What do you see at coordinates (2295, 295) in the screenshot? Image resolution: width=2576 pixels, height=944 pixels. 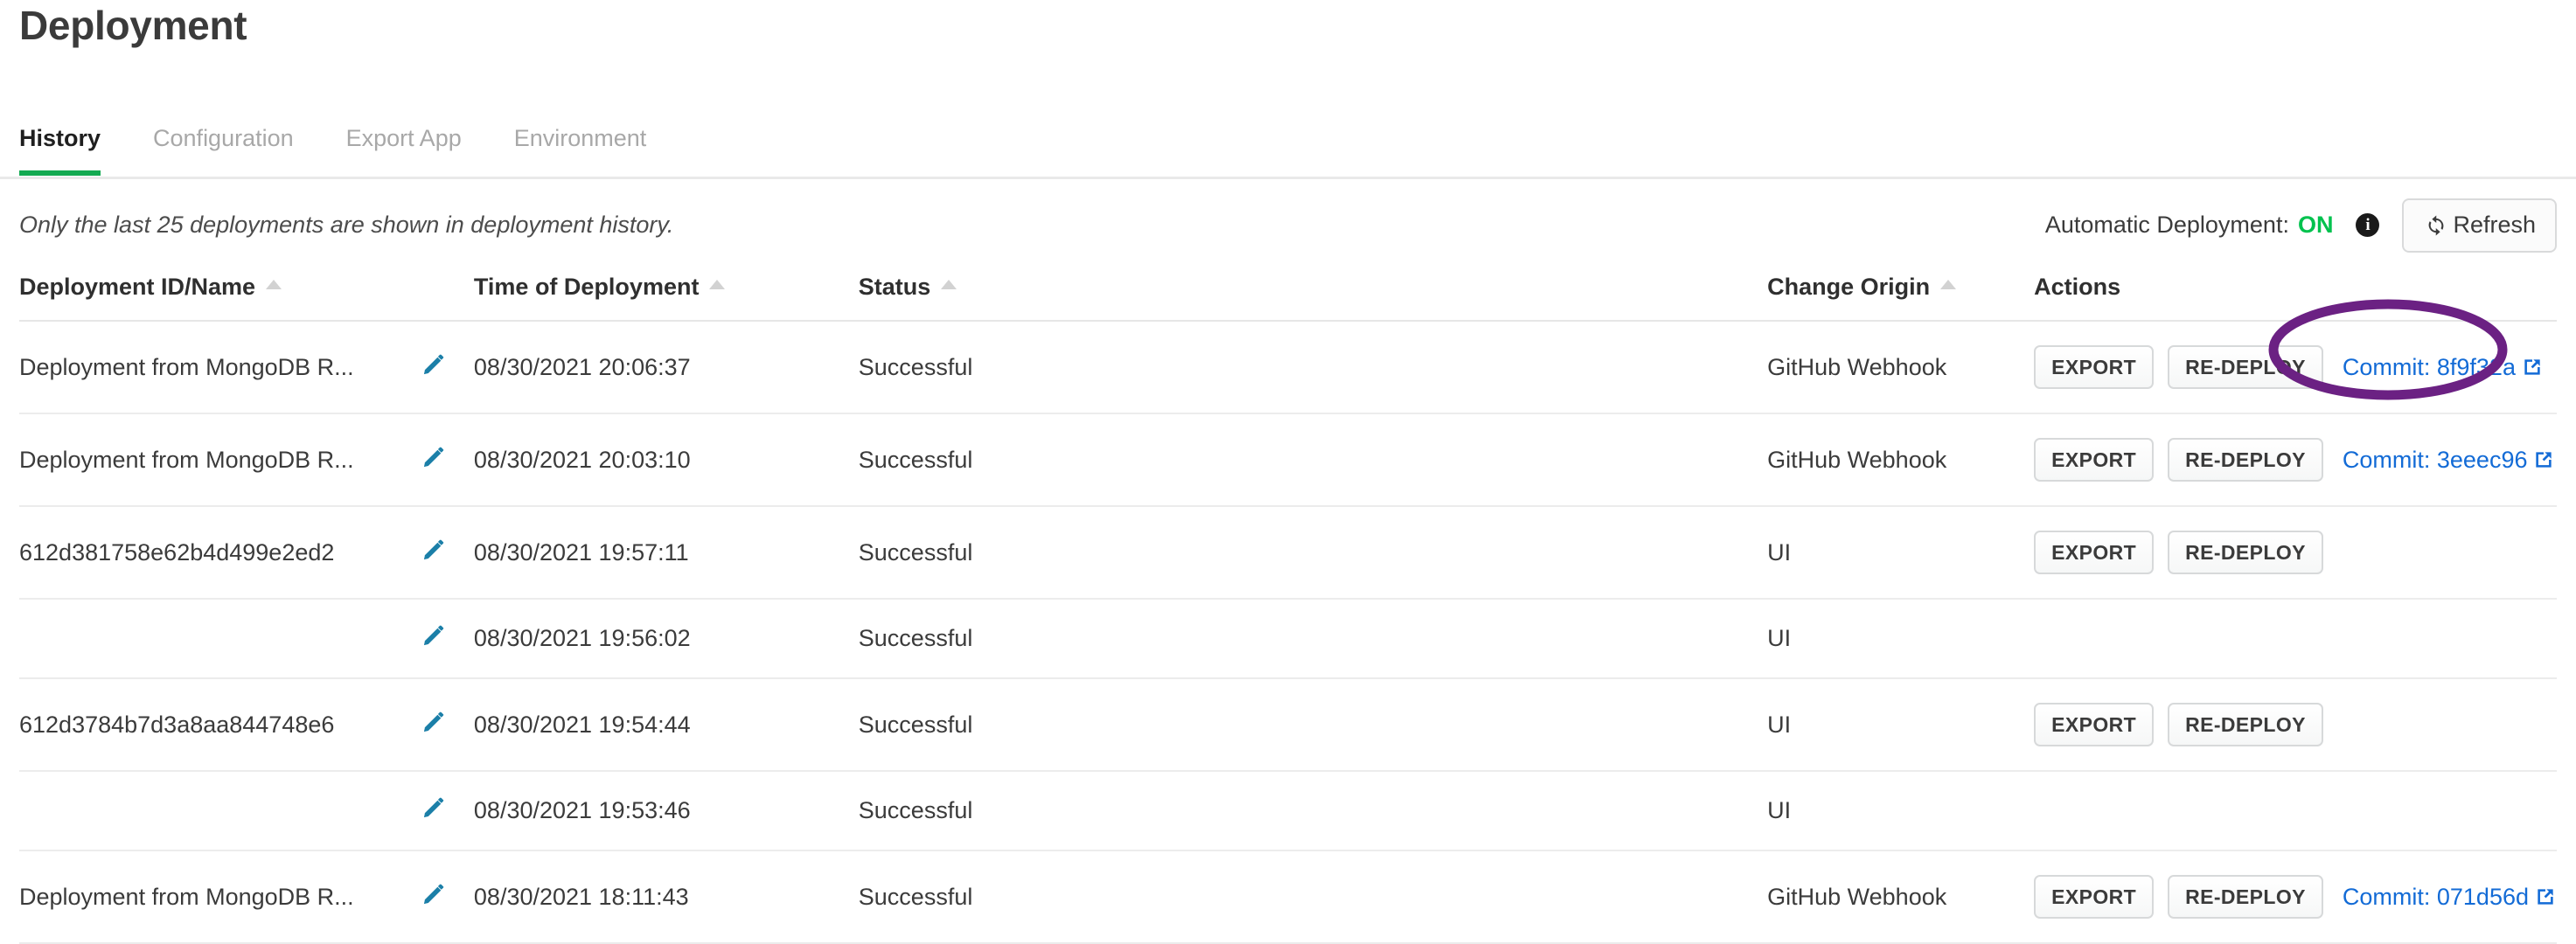 I see `column-header-actions: Actions` at bounding box center [2295, 295].